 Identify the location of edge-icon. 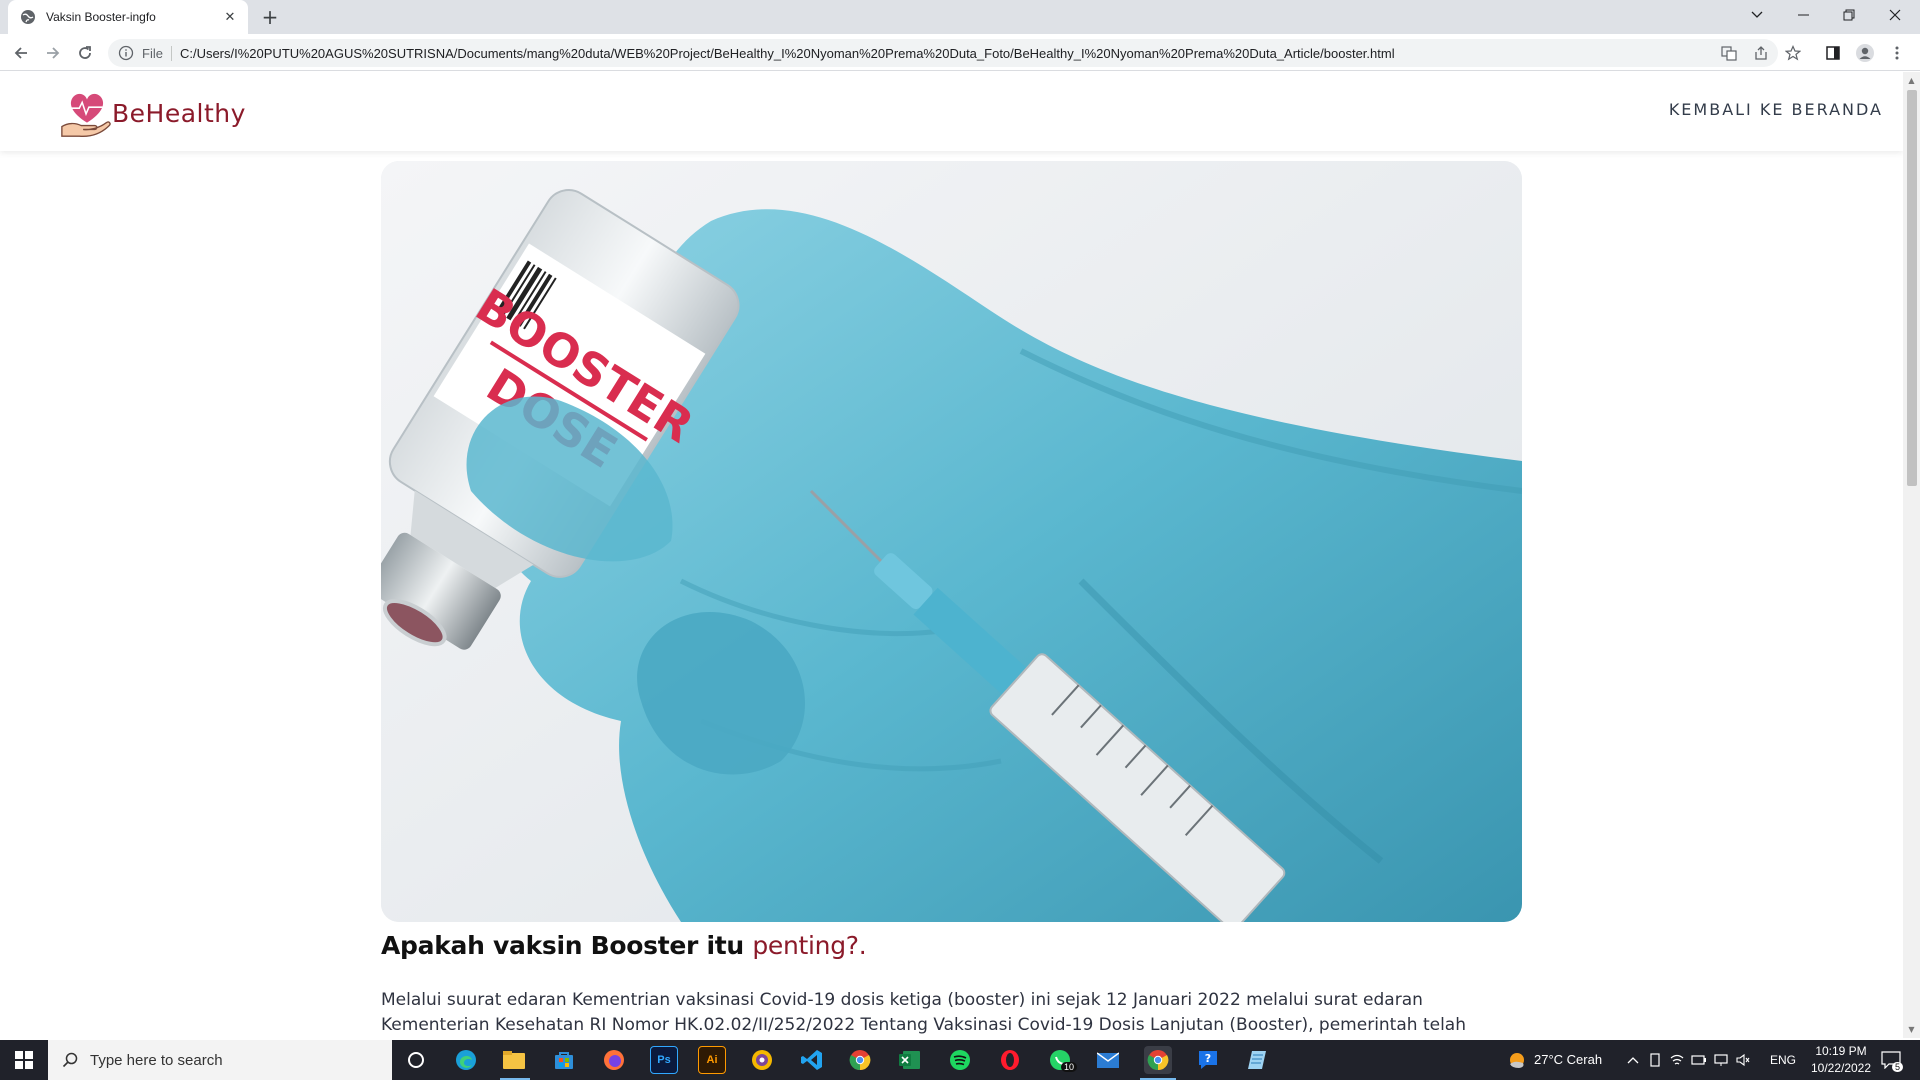
(466, 1060).